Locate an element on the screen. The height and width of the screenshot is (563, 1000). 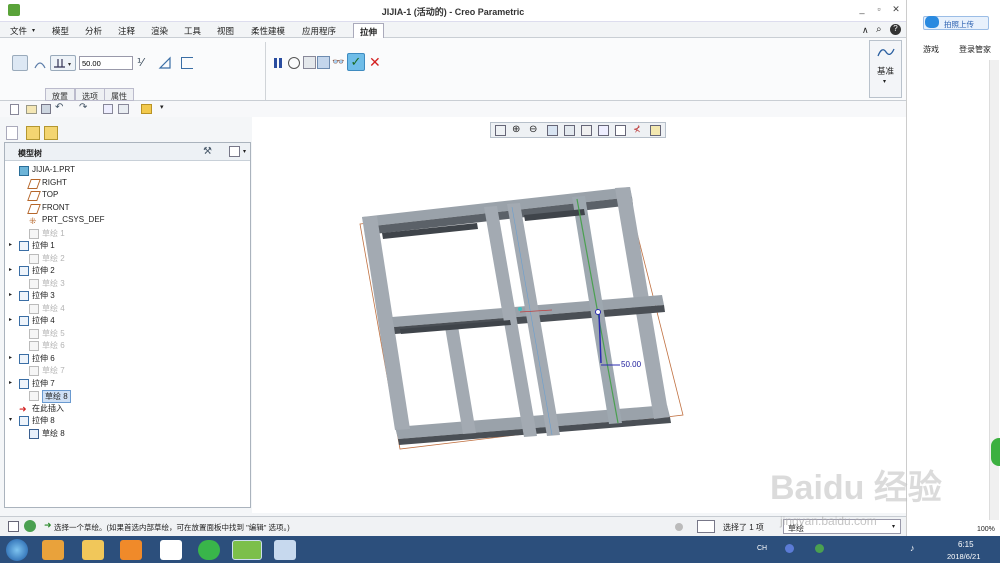
menu-render: 渲染 is located at coordinates (159, 31).